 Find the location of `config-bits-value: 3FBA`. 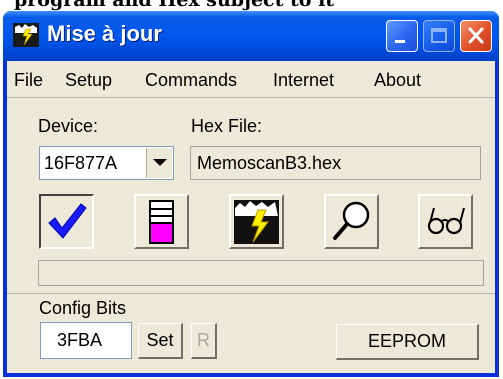

config-bits-value: 3FBA is located at coordinates (80, 340).